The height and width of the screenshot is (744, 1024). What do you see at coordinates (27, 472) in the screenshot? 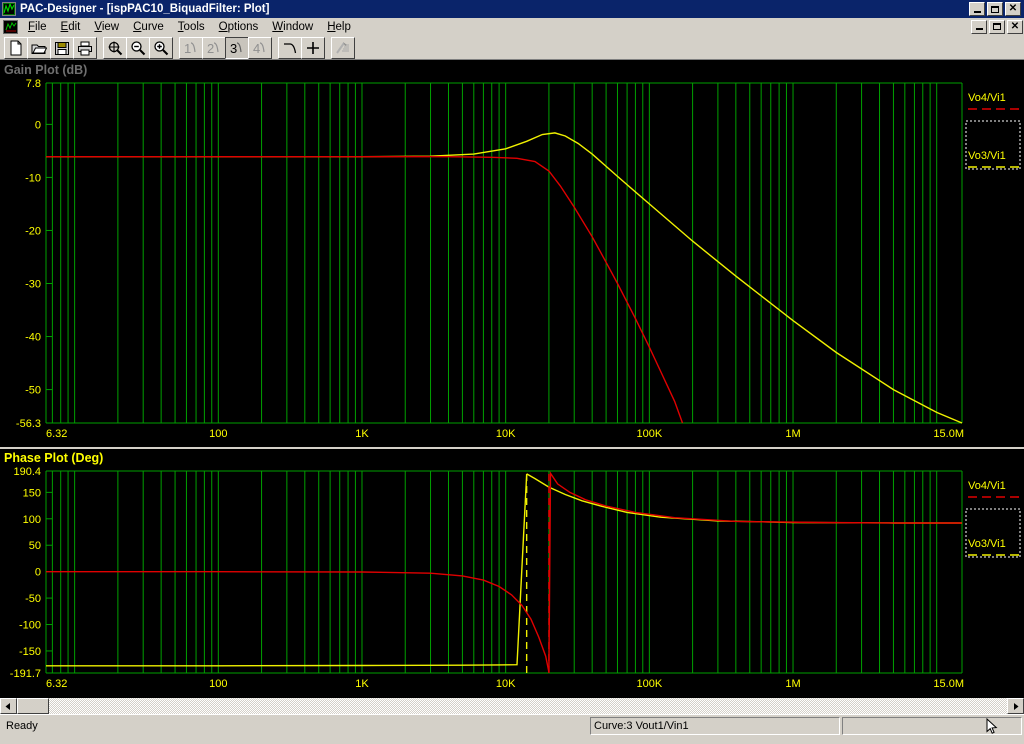
I see `svg-text: 190.4` at bounding box center [27, 472].